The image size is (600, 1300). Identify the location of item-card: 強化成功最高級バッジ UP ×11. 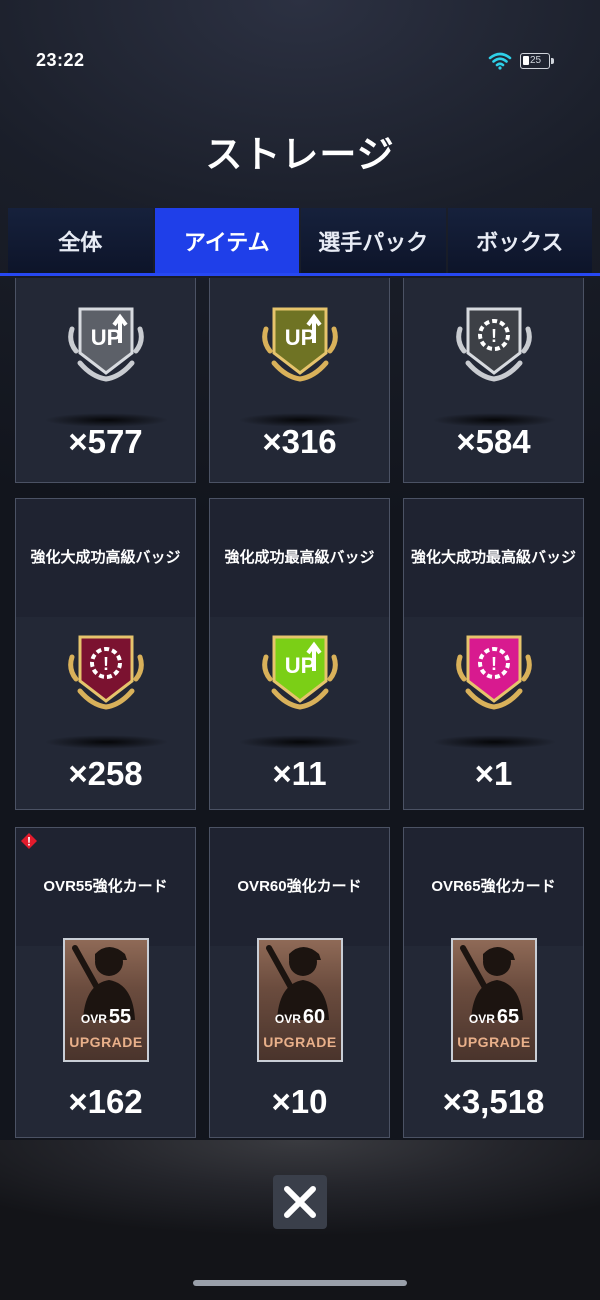
(299, 654).